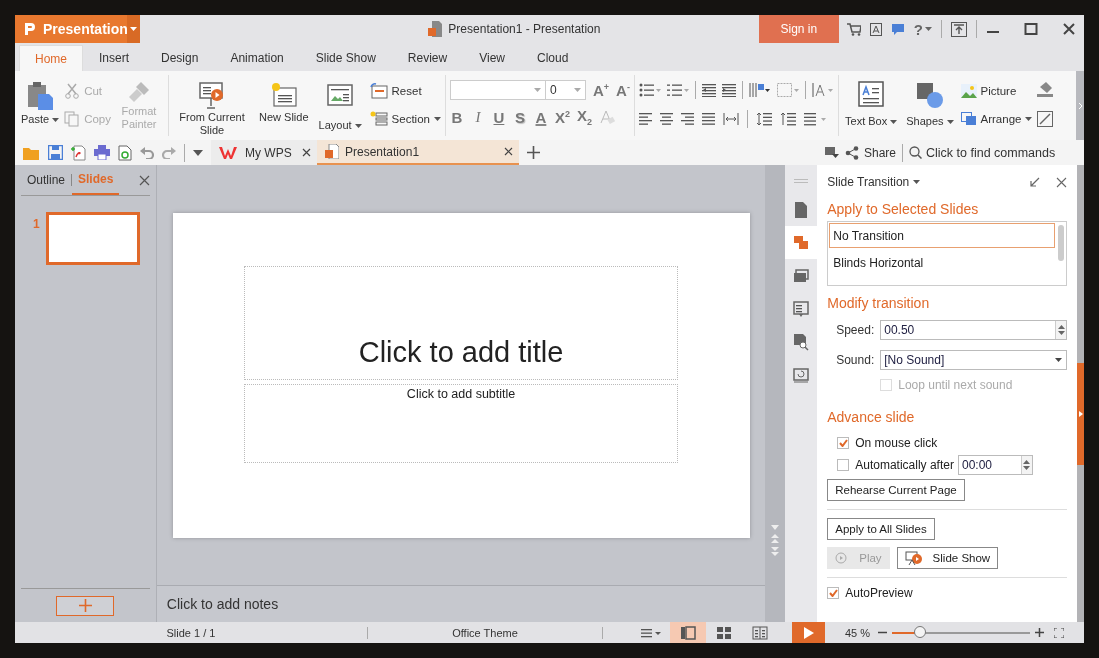 This screenshot has height=658, width=1099. What do you see at coordinates (562, 117) in the screenshot?
I see `superscript-button: X$^{2}$` at bounding box center [562, 117].